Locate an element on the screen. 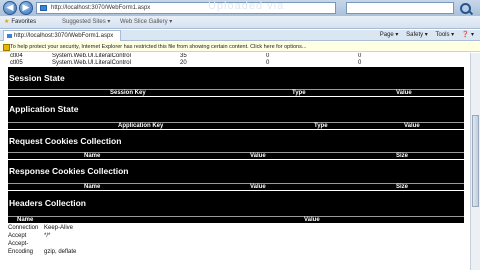 This screenshot has width=480, height=270. web-slice-gallery-link: Web Slice Gallery ▾ is located at coordinates (146, 22).